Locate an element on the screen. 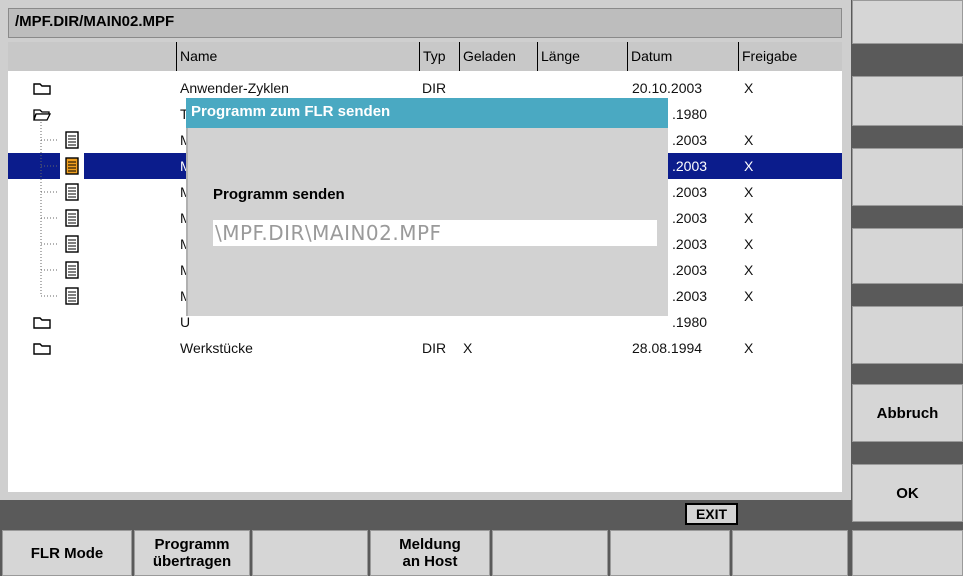 This screenshot has width=963, height=576. exit-indicator: EXIT is located at coordinates (711, 514).